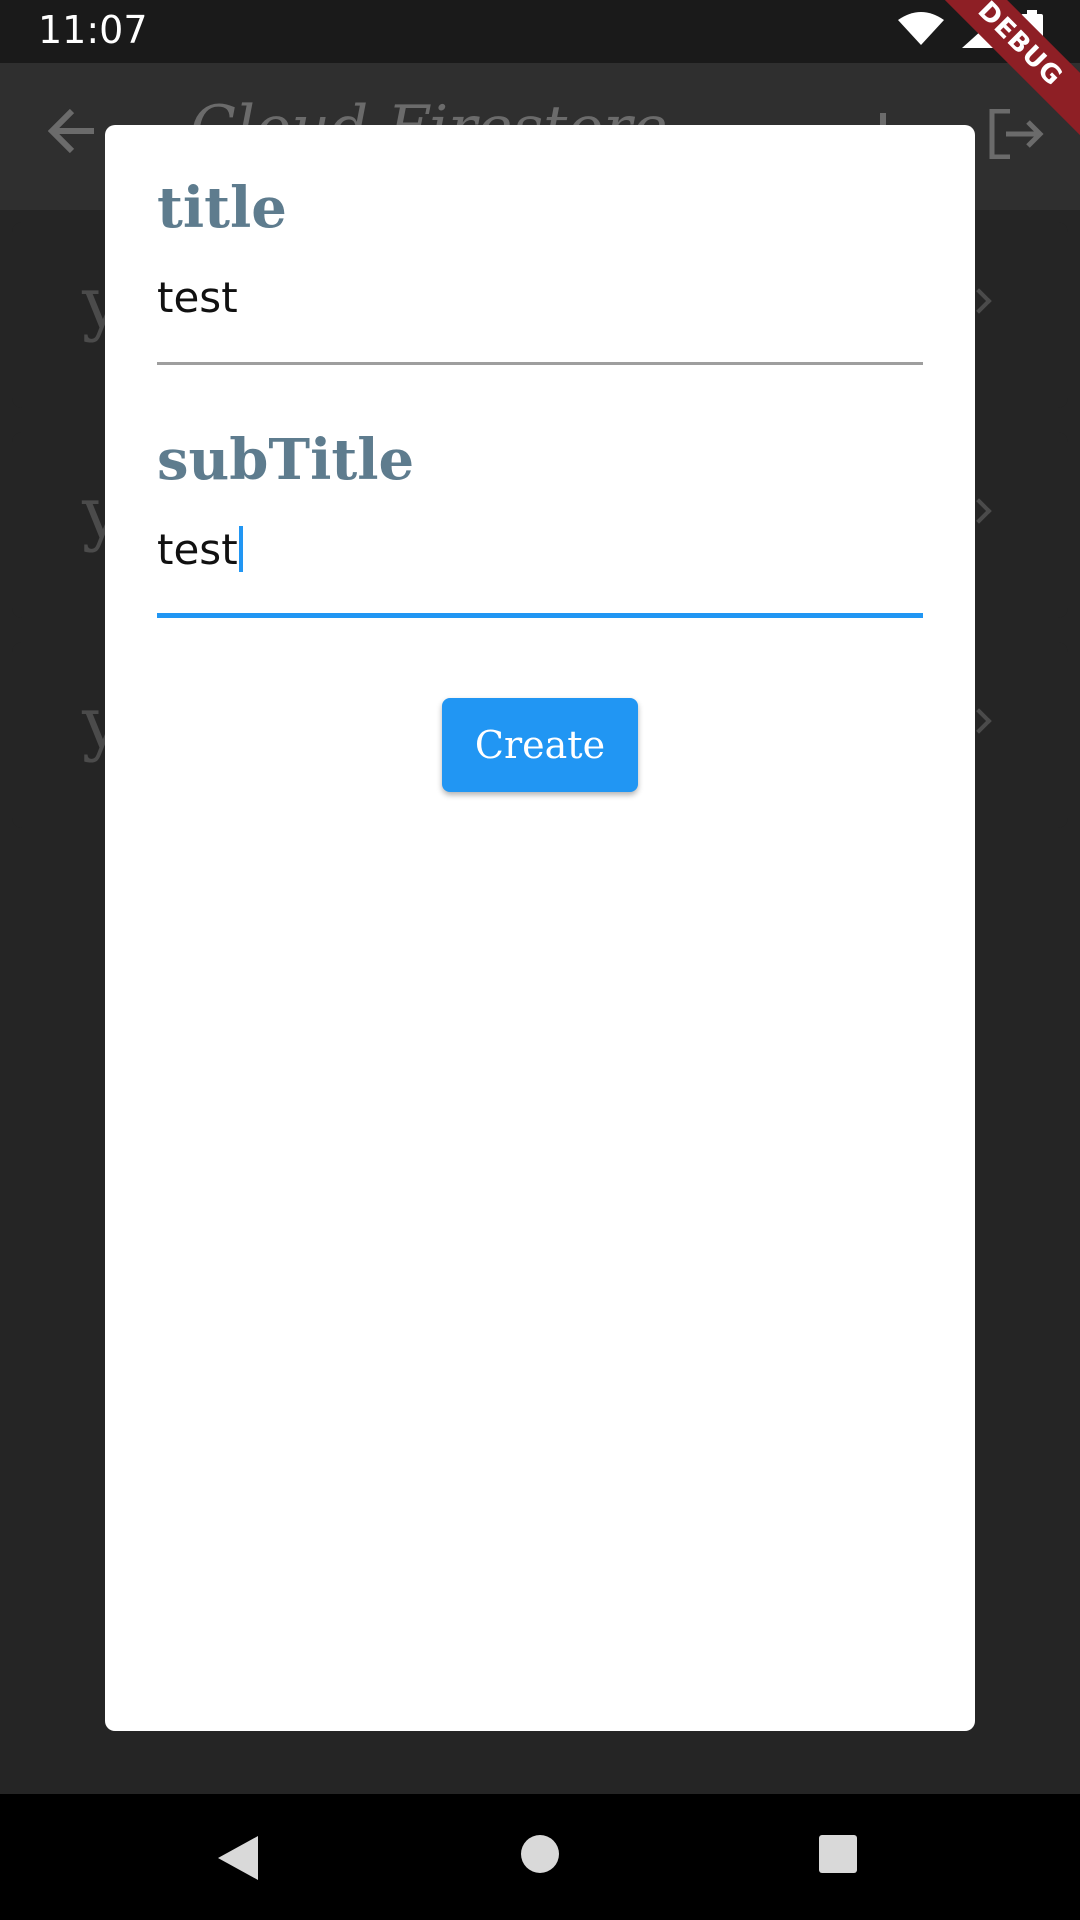 This screenshot has width=1080, height=1920. I want to click on back-arrow-icon, so click(72, 131).